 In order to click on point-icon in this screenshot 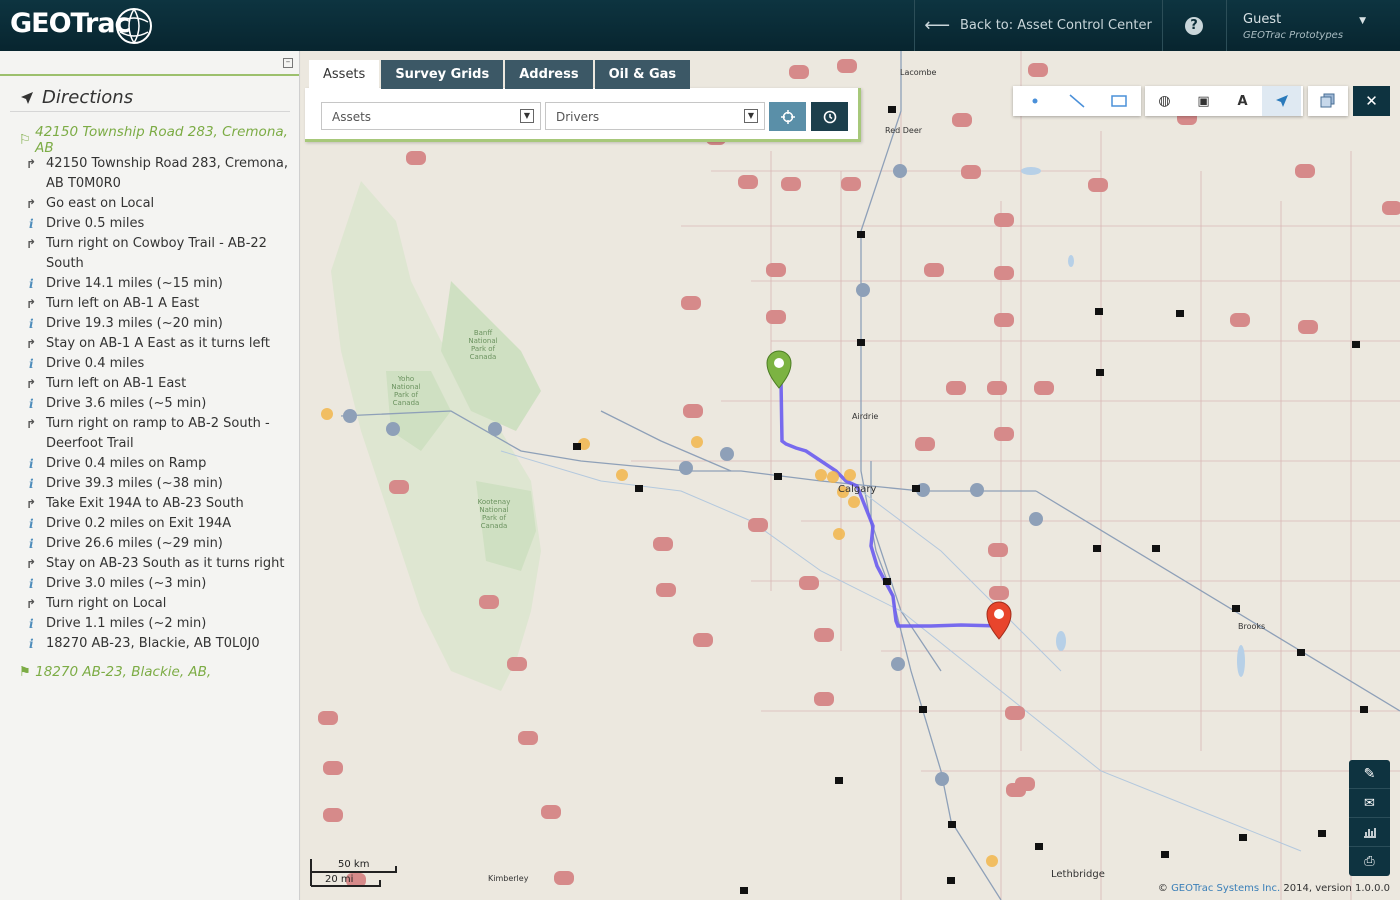, I will do `click(1034, 101)`.